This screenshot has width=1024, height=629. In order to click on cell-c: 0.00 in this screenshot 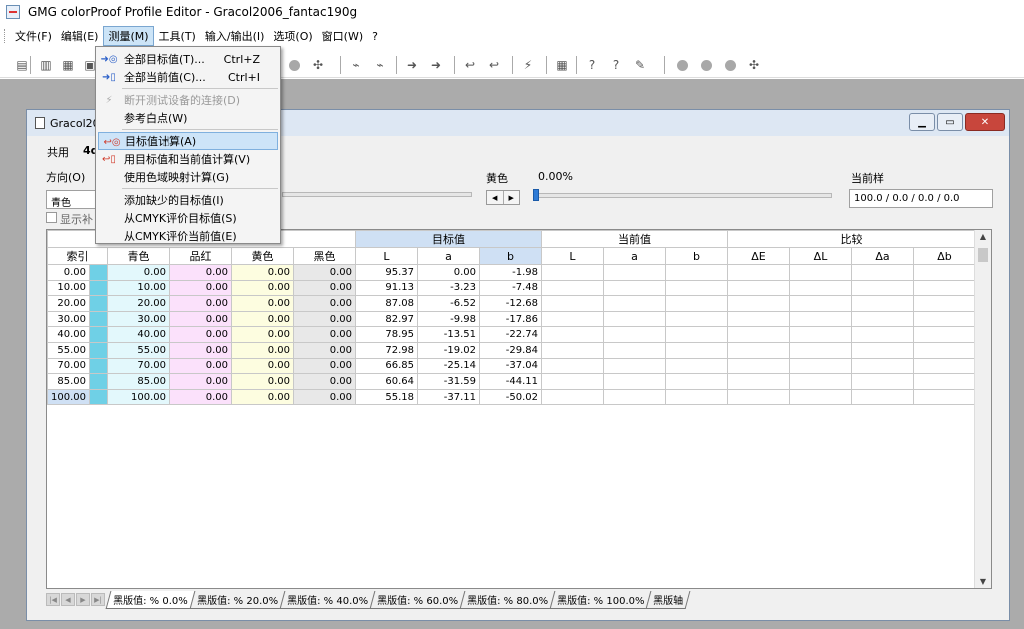, I will do `click(138, 272)`.